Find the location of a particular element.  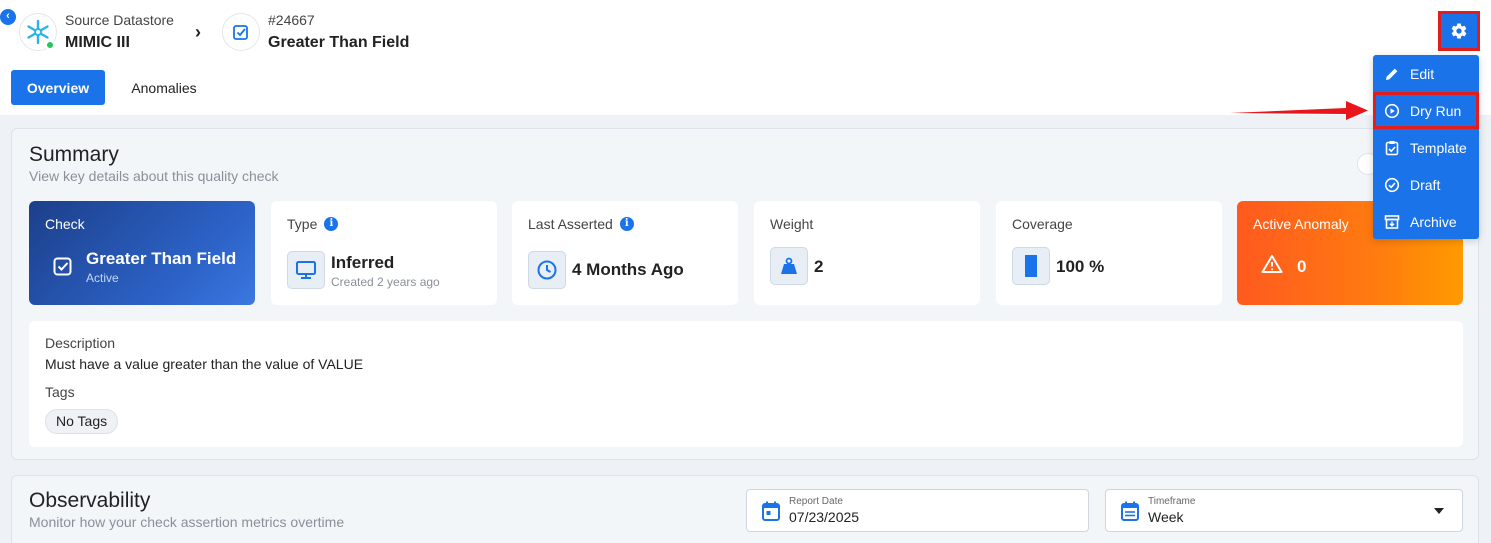

weight-value: 2 is located at coordinates (819, 266).